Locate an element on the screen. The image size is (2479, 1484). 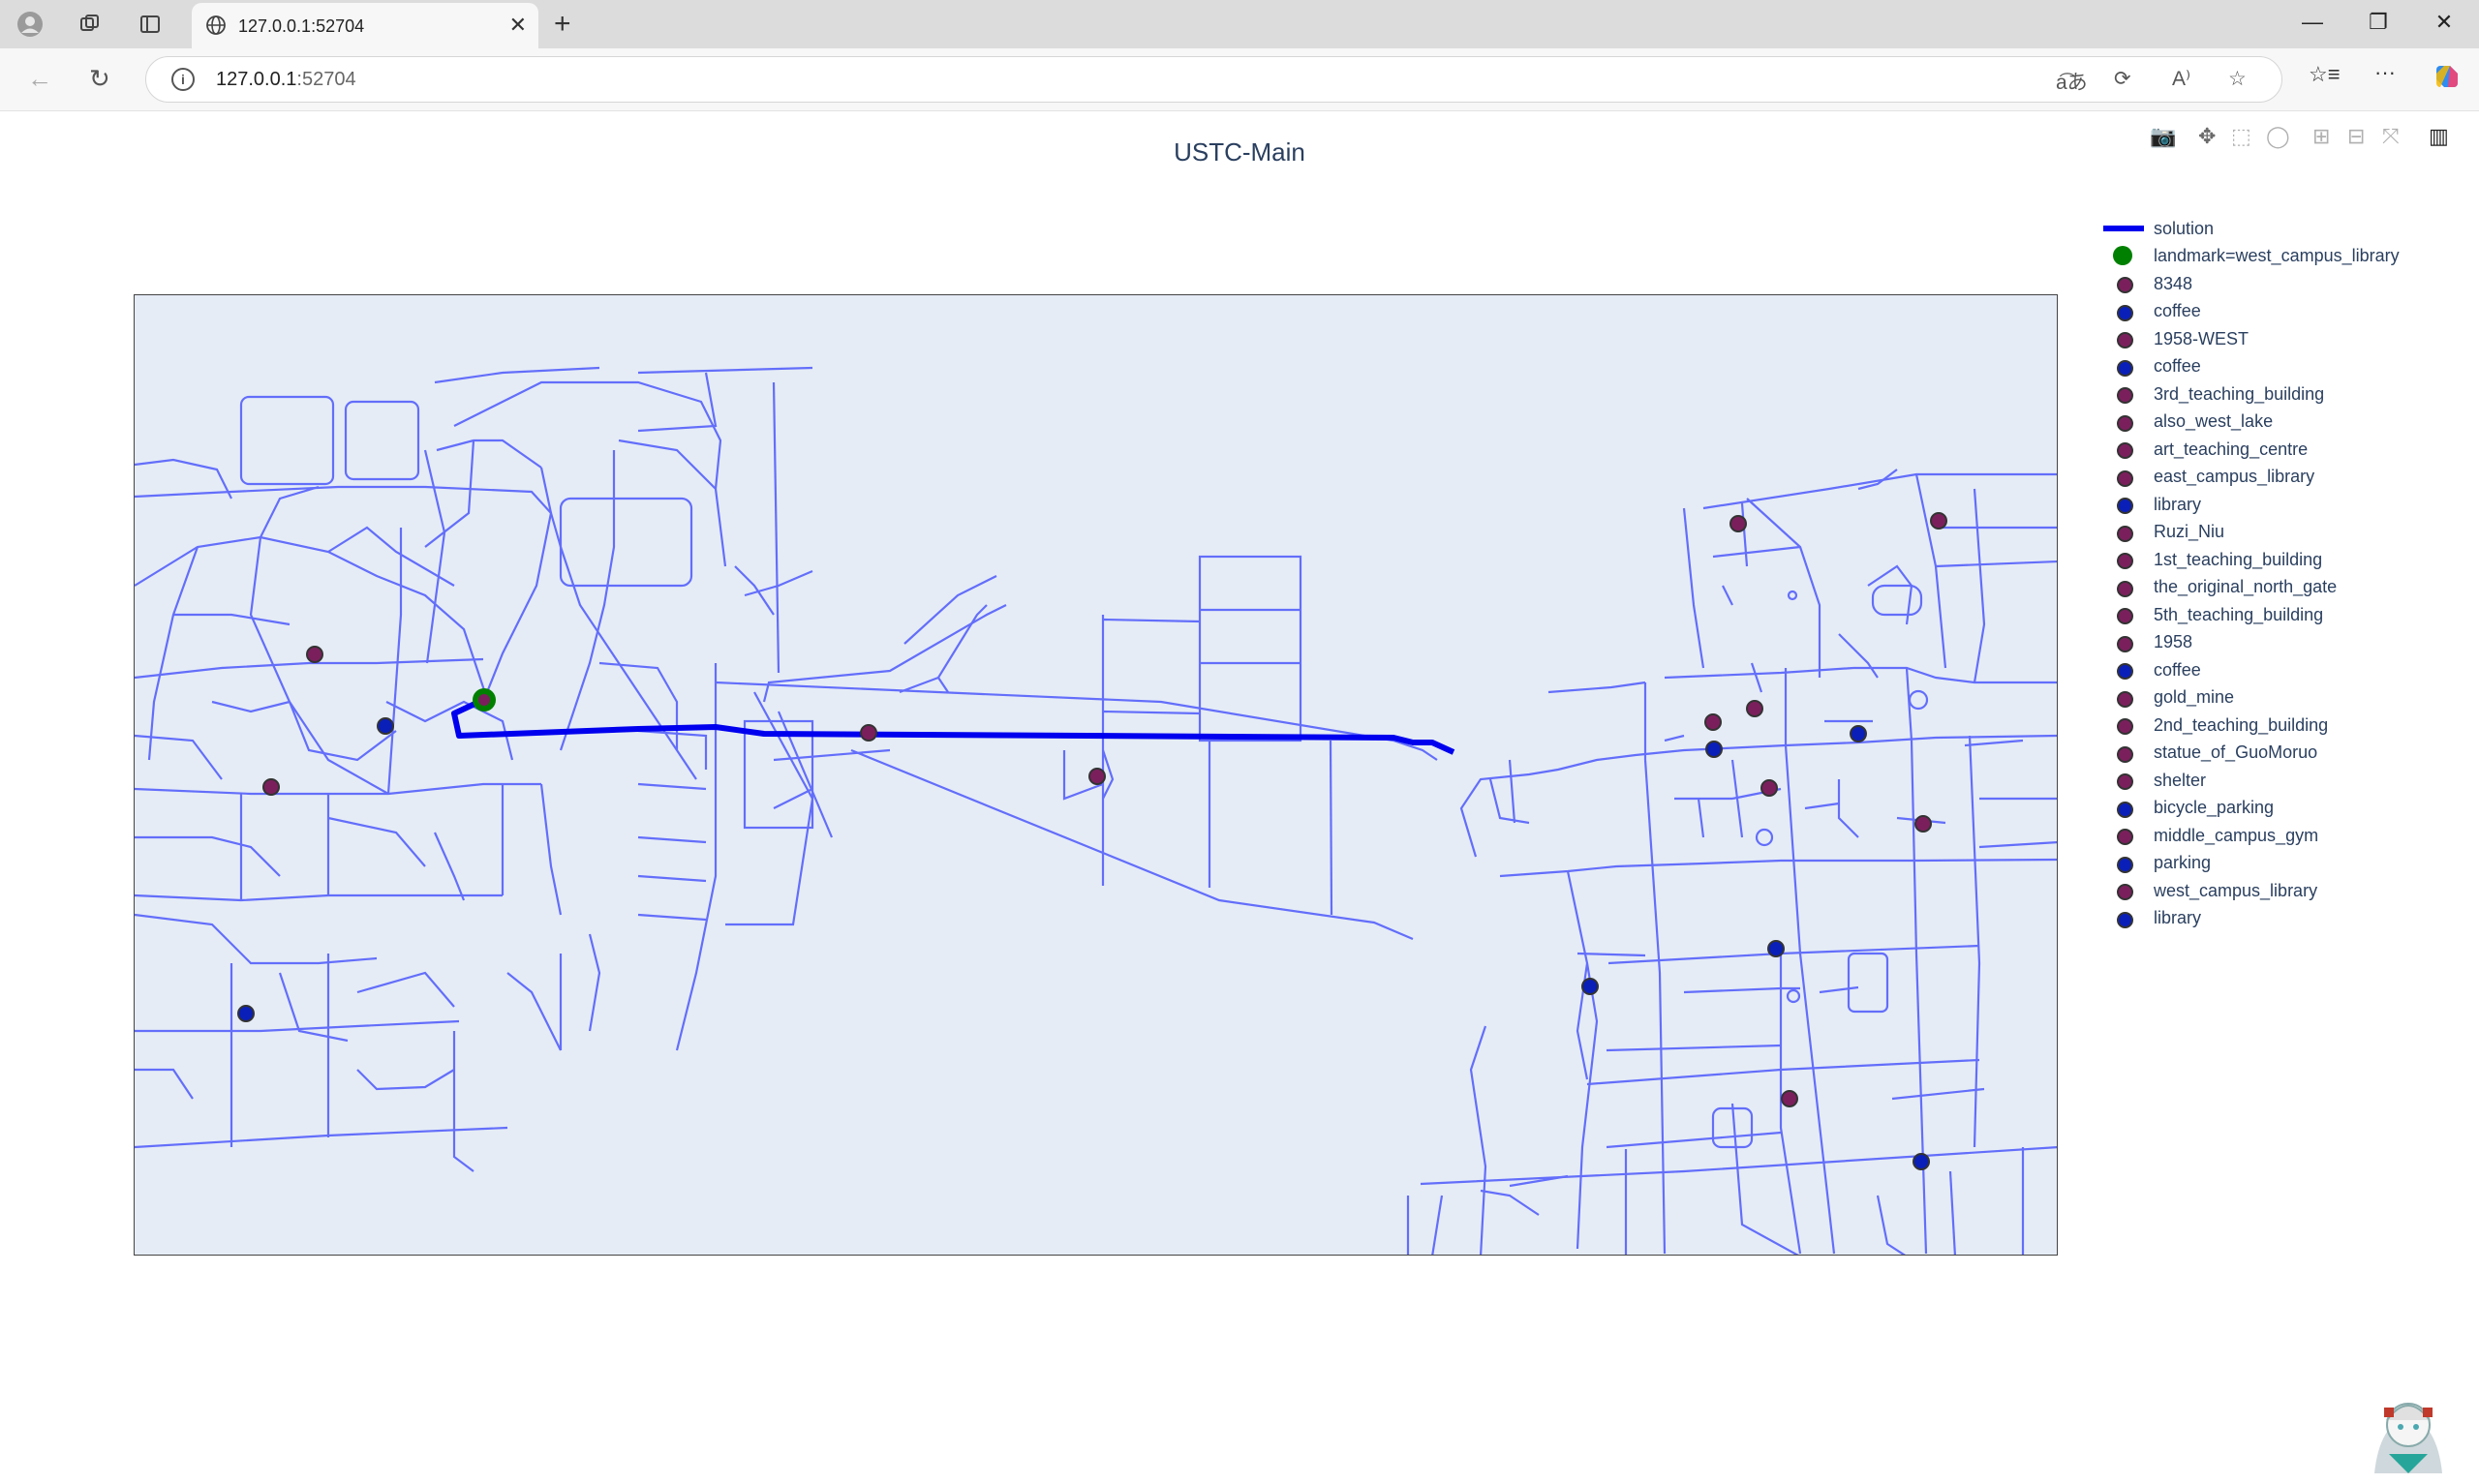
legend-label: the_original_north_gate is located at coordinates (2246, 587).